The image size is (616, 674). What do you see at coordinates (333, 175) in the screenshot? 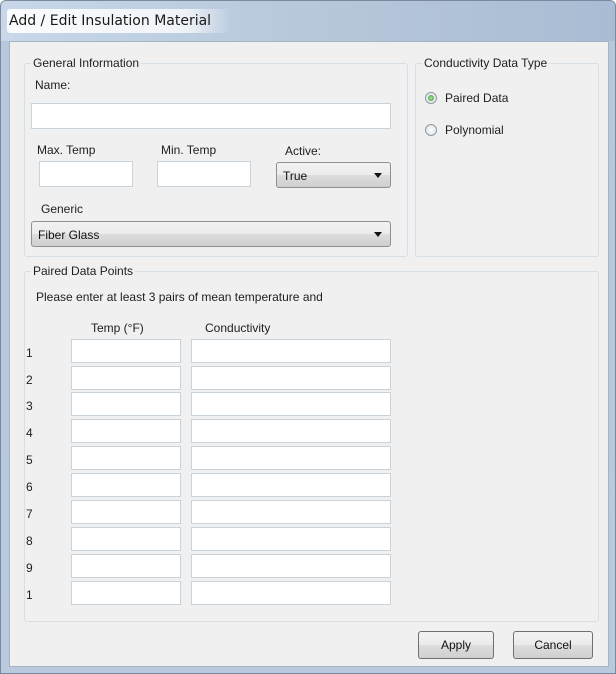
I see `active-dropdown: True` at bounding box center [333, 175].